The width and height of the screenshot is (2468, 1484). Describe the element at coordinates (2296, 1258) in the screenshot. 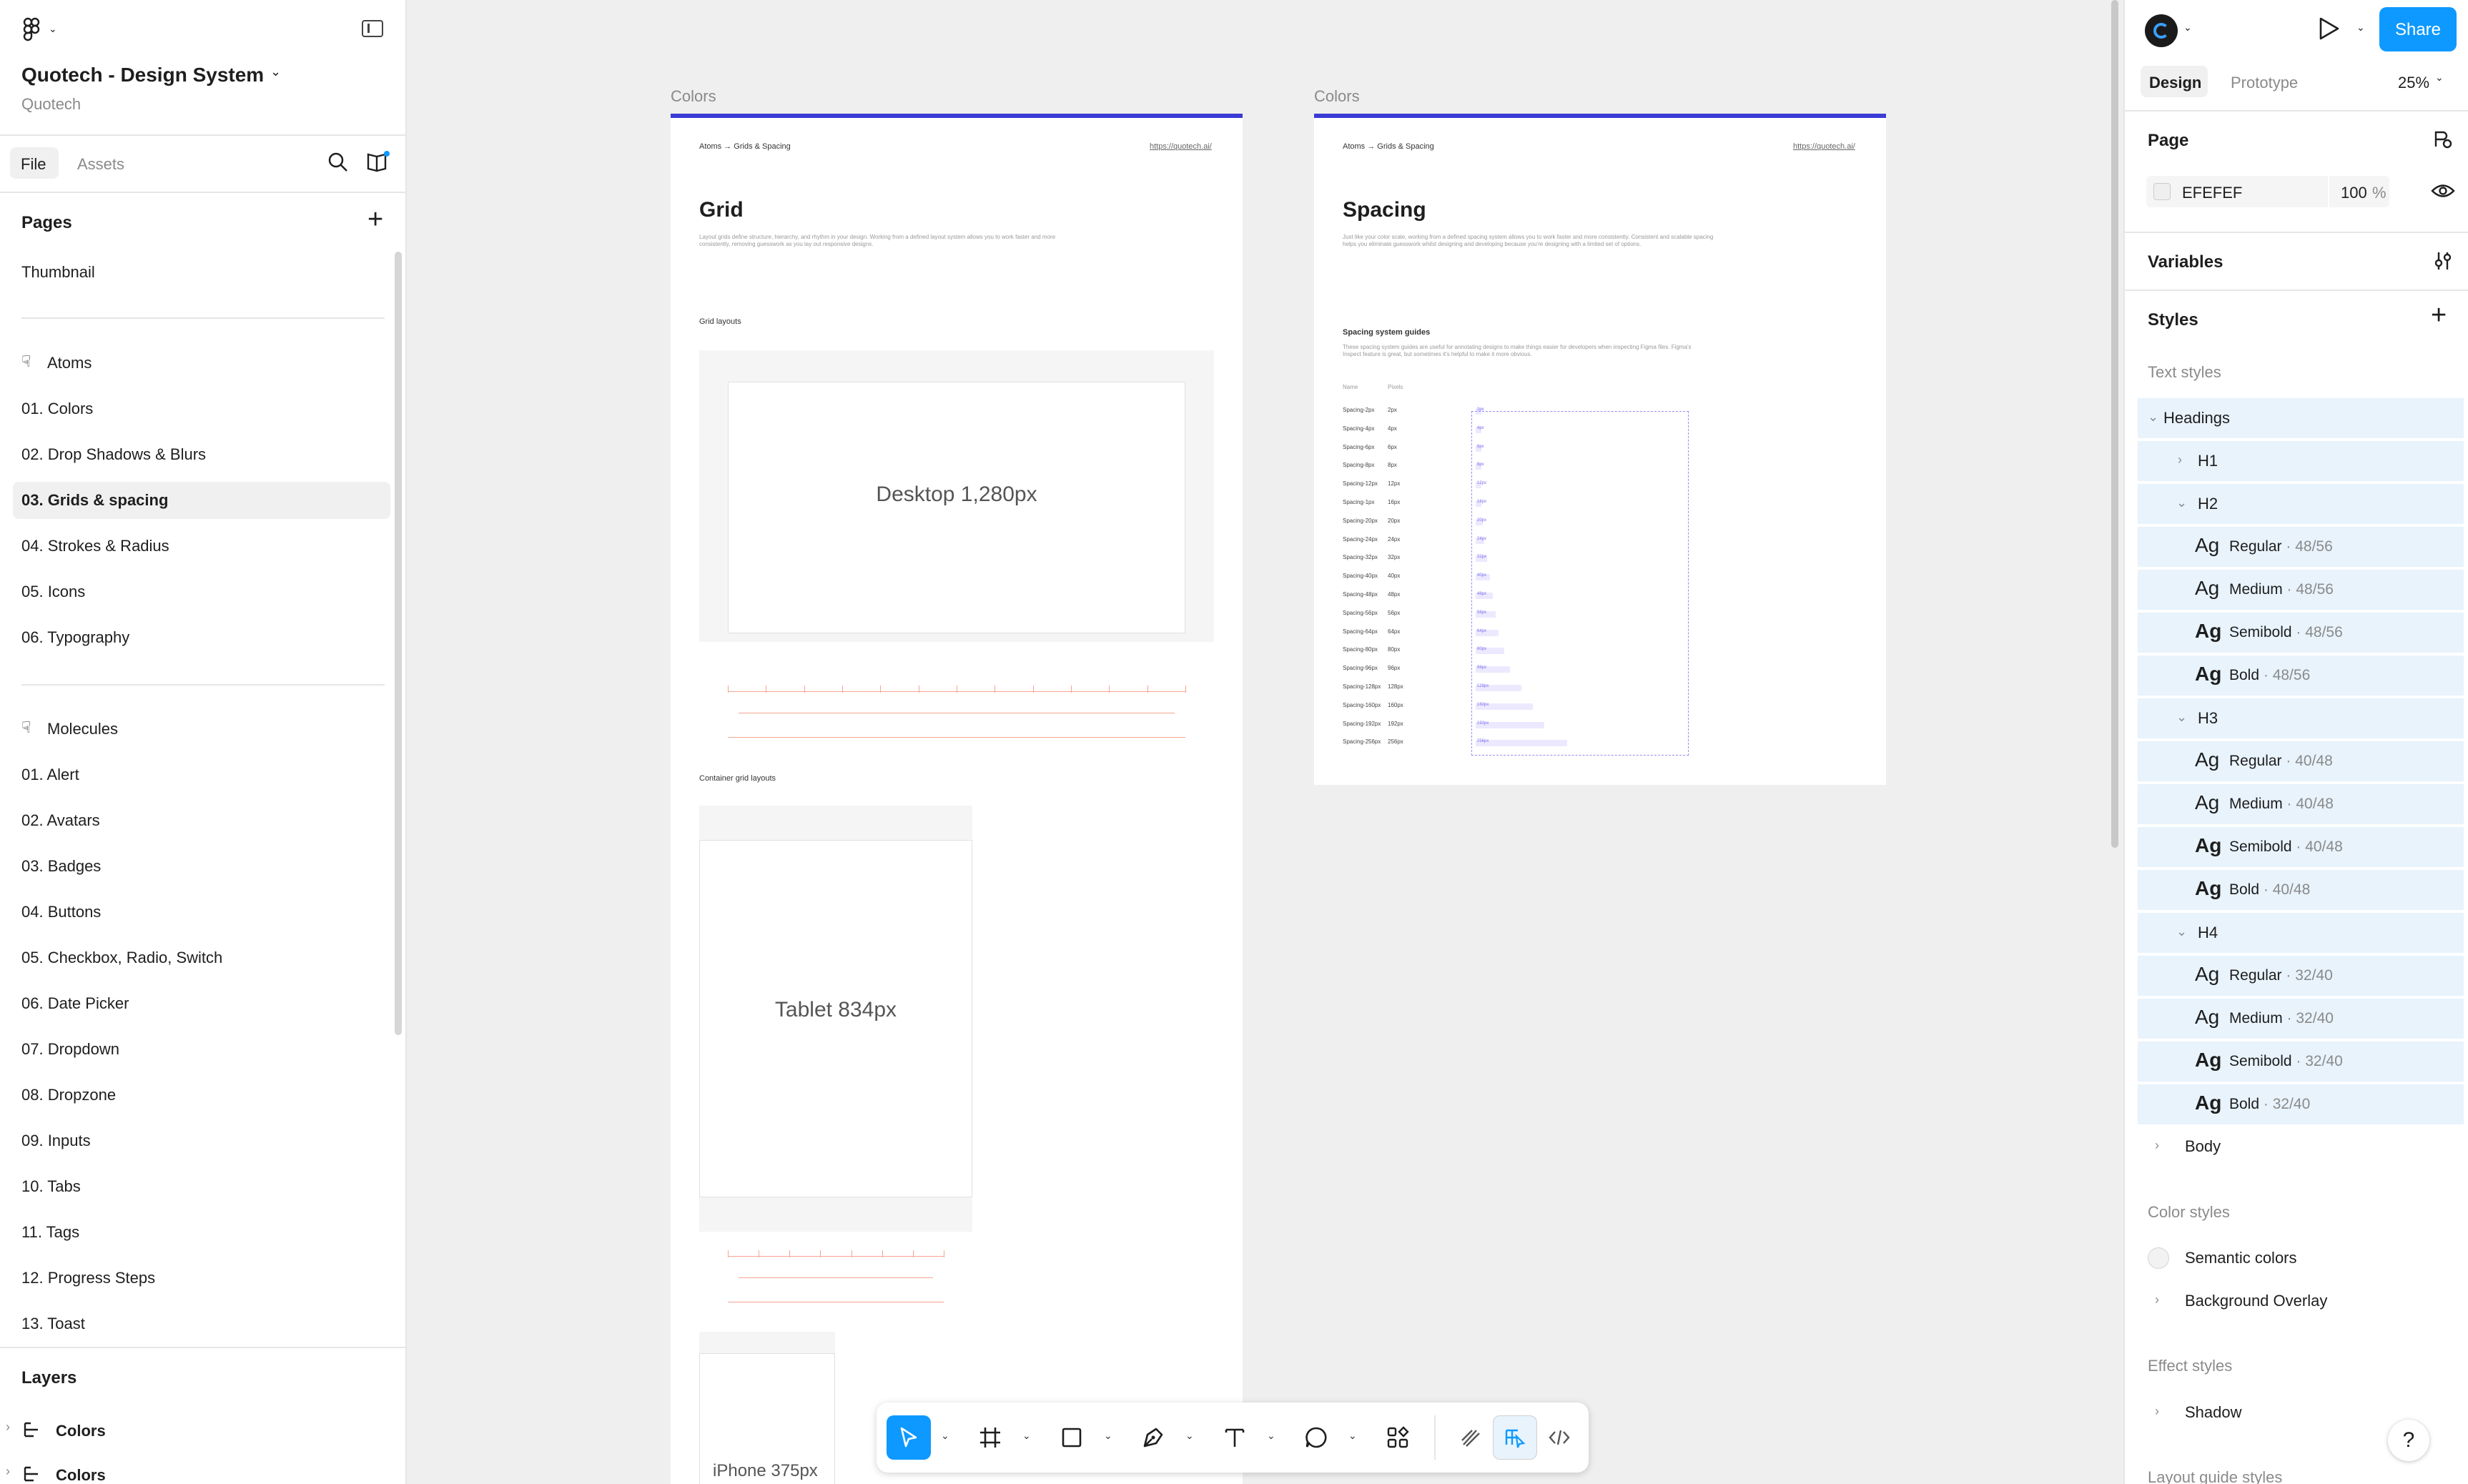

I see `style-semantic-colors: Semantic colors` at that location.